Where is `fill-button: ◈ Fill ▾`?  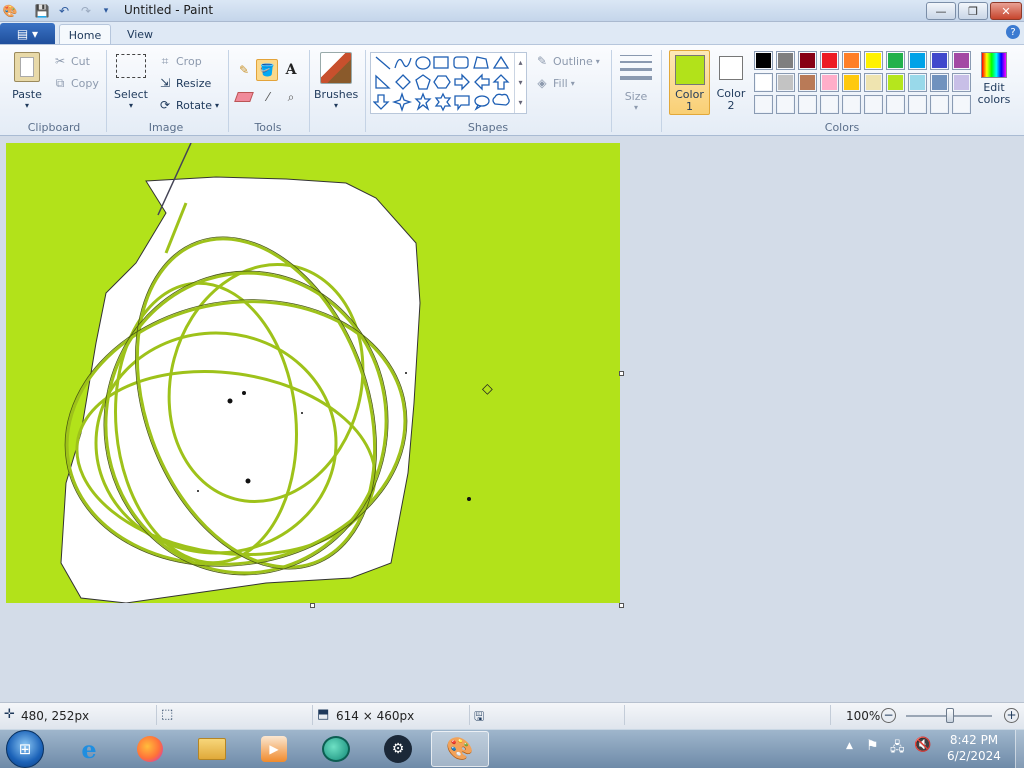 fill-button: ◈ Fill ▾ is located at coordinates (554, 83).